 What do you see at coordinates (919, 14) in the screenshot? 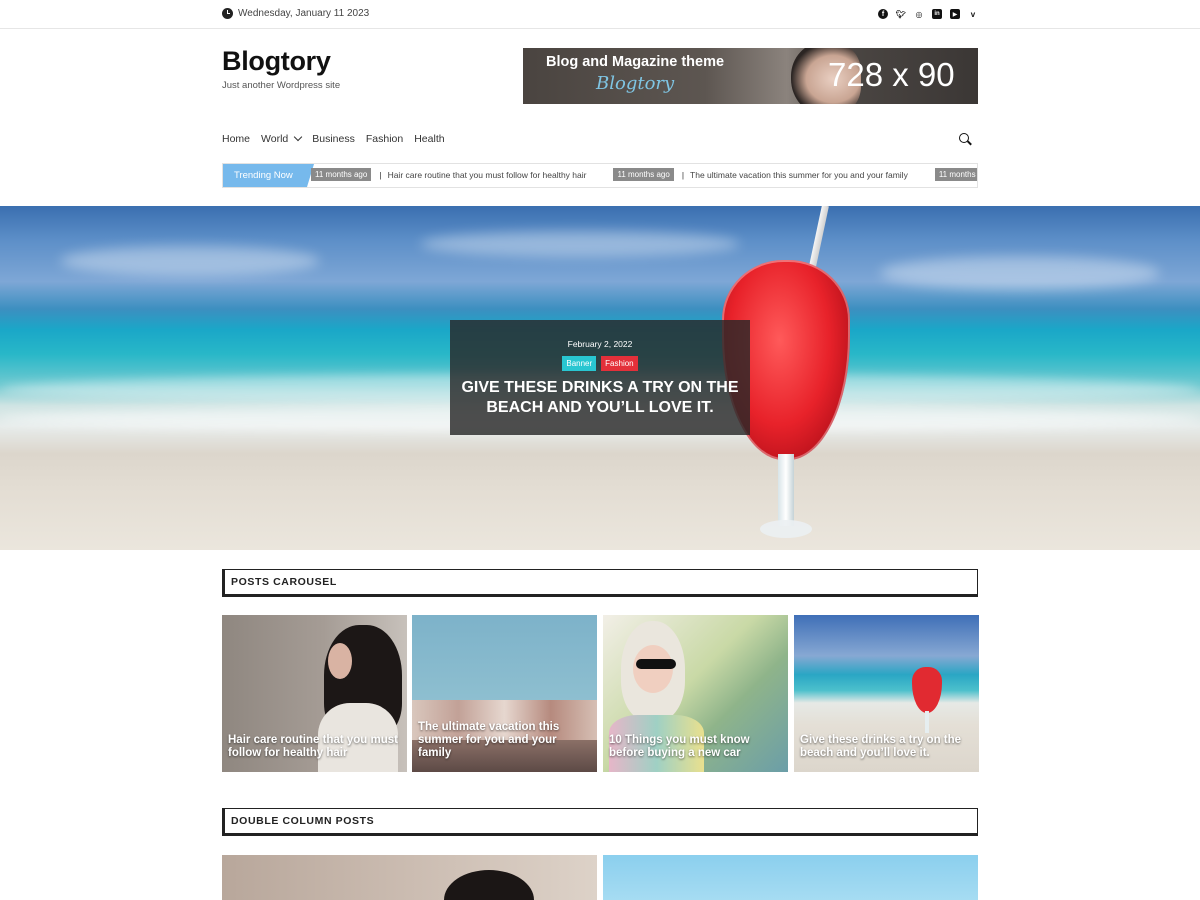
I see `instagram-icon: ◎` at bounding box center [919, 14].